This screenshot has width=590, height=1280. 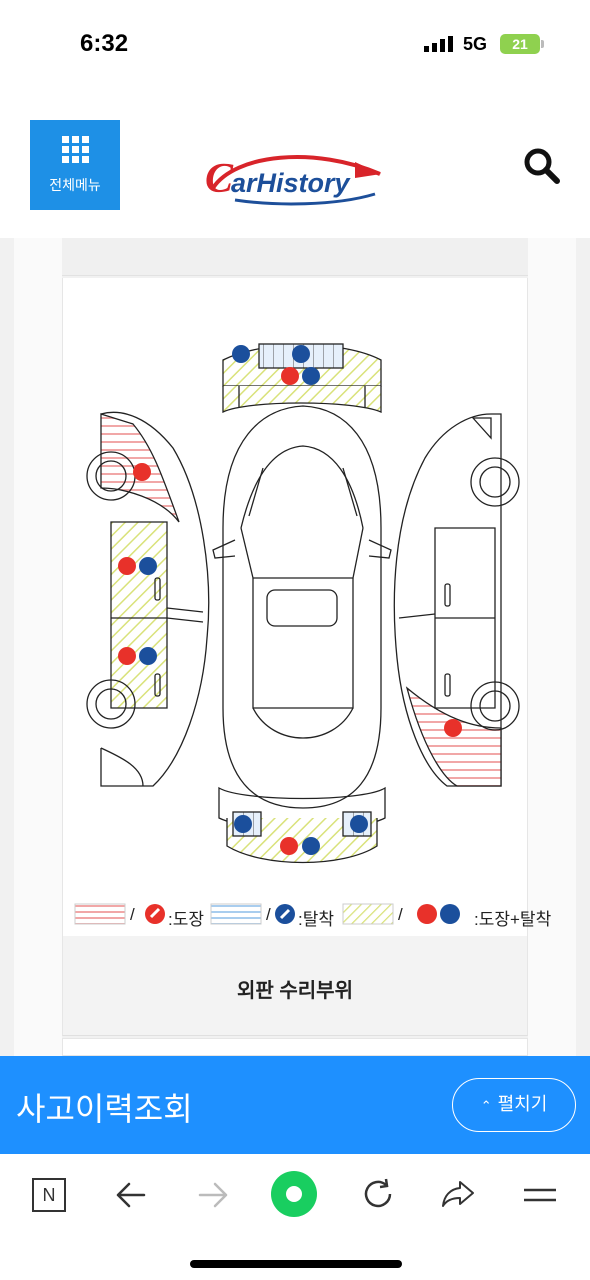 What do you see at coordinates (131, 1195) in the screenshot?
I see `back-arrow-icon` at bounding box center [131, 1195].